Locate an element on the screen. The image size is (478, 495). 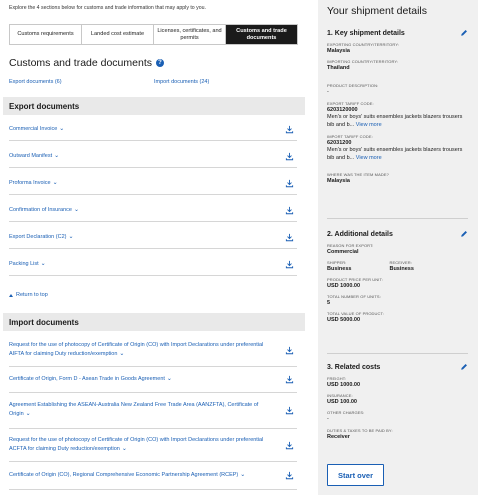
export-doc-row: Proforma Invoice ⌄ is located at coordinates (153, 184).